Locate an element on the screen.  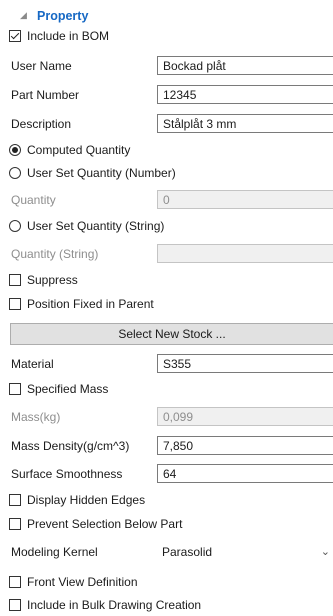
mass-density-label: Mass Density(g/cm^3) is located at coordinates (70, 446).